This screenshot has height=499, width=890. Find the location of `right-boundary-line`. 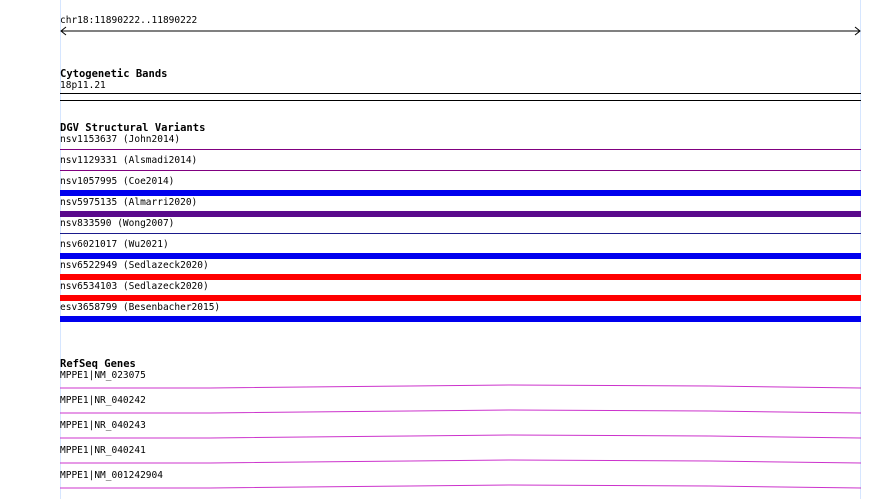

right-boundary-line is located at coordinates (860, 249).